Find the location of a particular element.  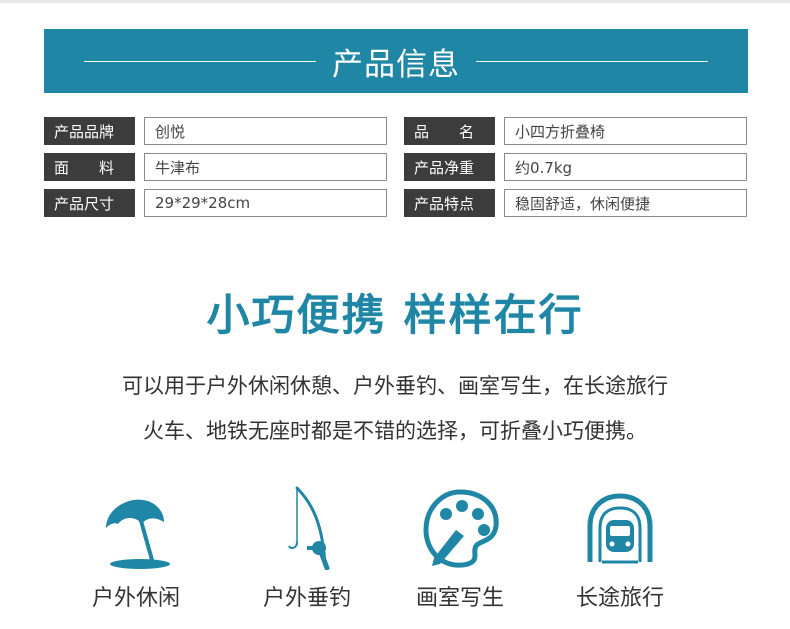

spec-feature: 产品特点 稳固舒适，休闲便捷 is located at coordinates (575, 203).